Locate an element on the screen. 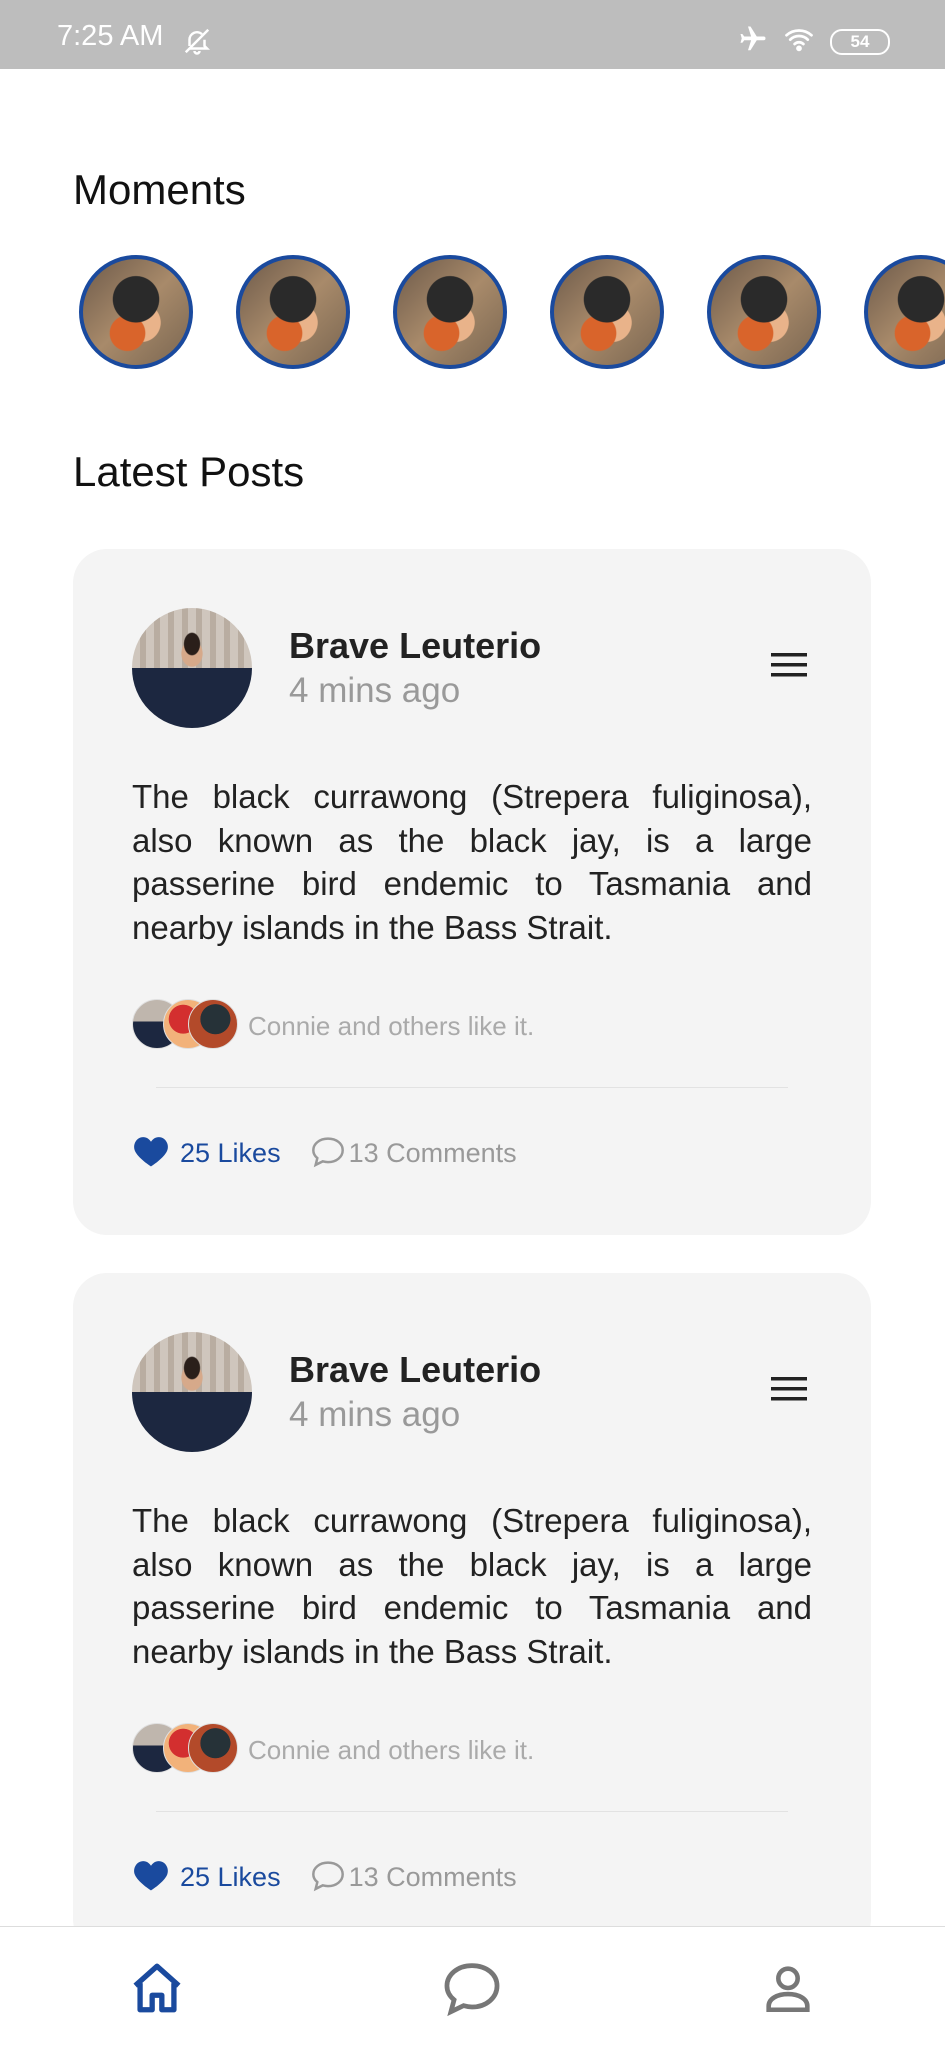 The height and width of the screenshot is (2049, 945). status-bar: 7:25 AM 54 is located at coordinates (472, 34).